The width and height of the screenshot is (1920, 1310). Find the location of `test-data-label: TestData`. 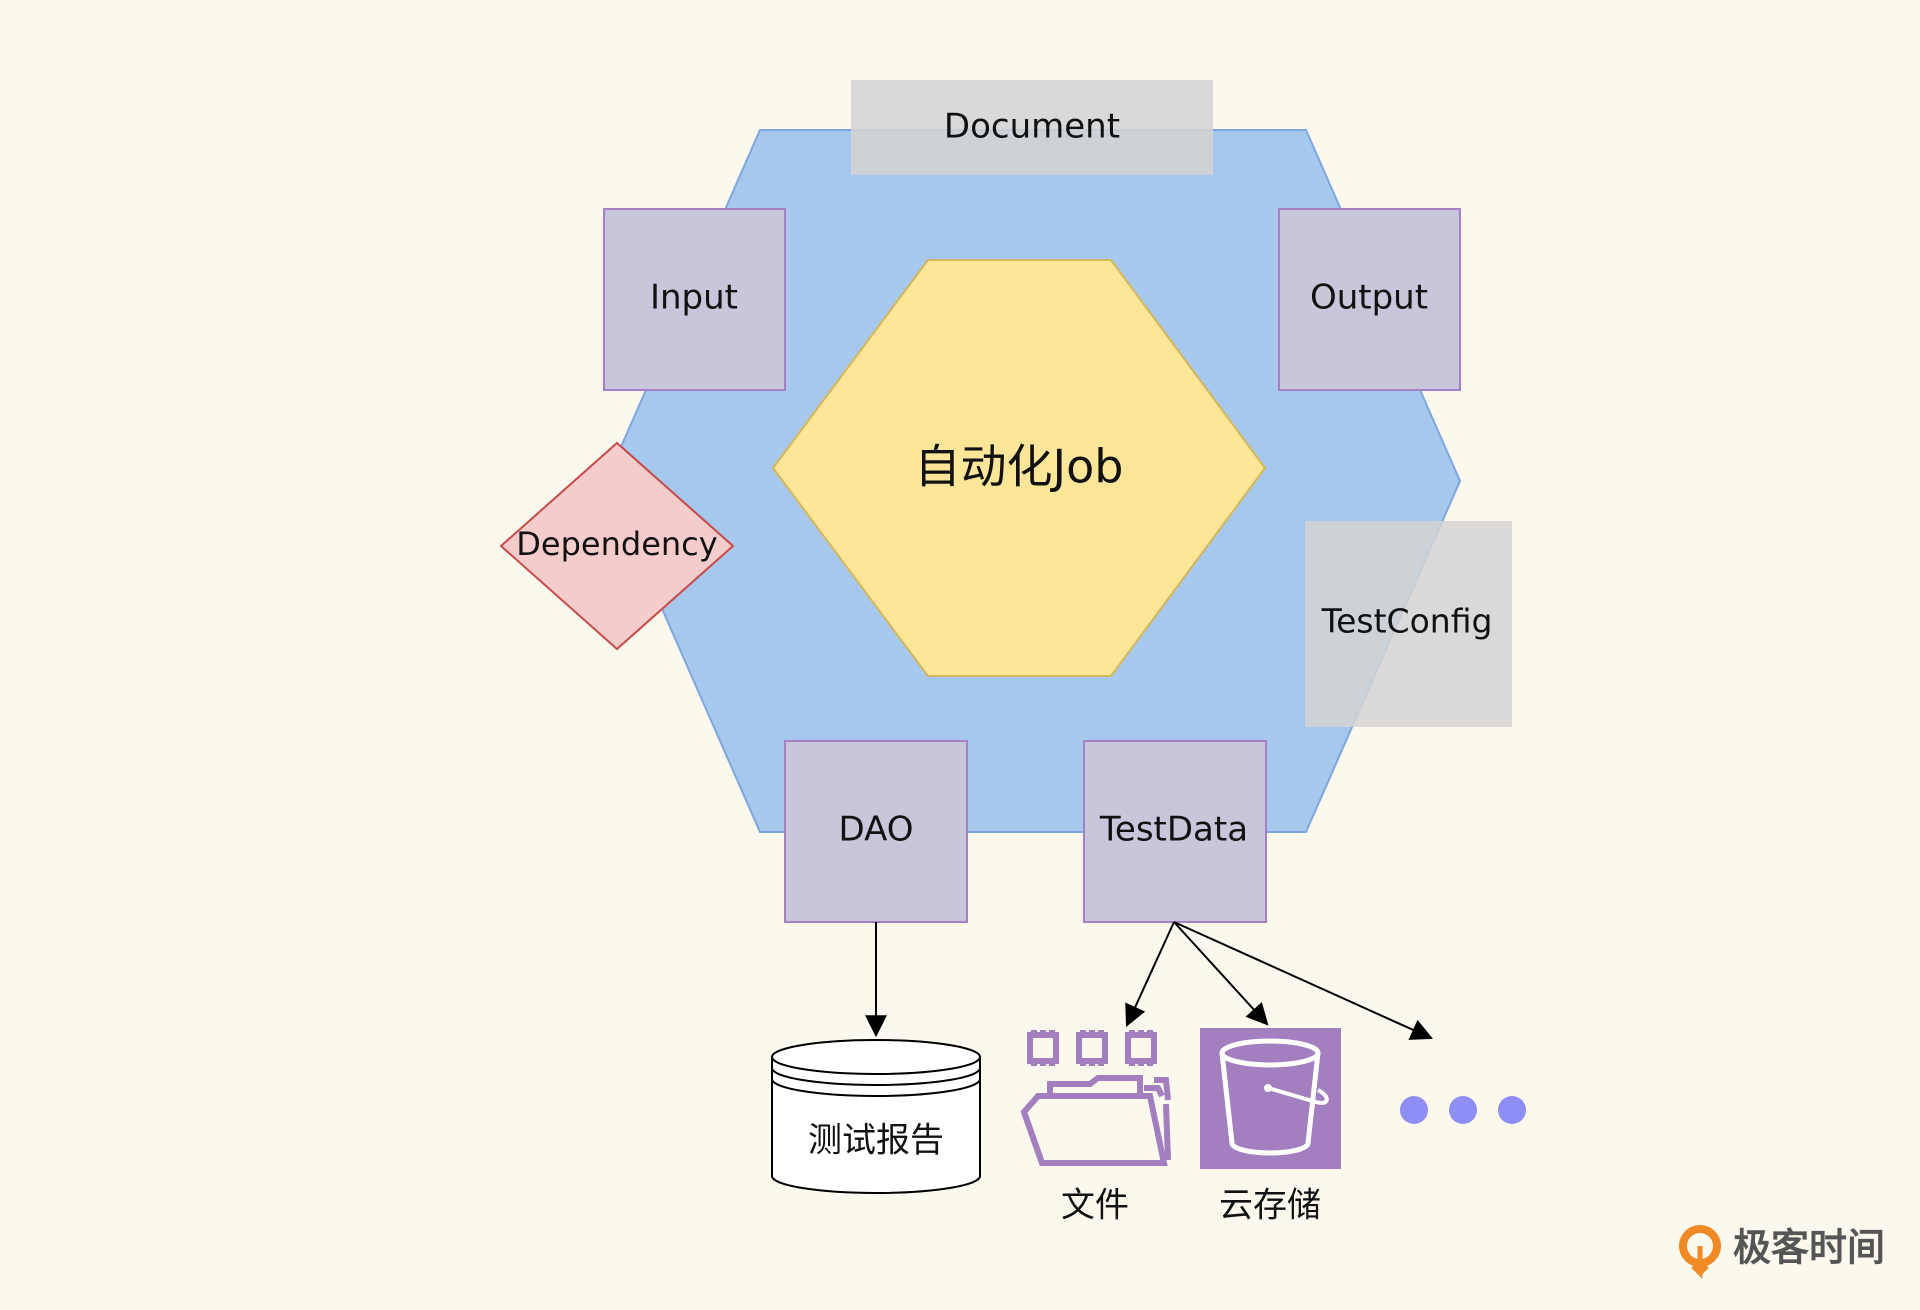

test-data-label: TestData is located at coordinates (1173, 830).